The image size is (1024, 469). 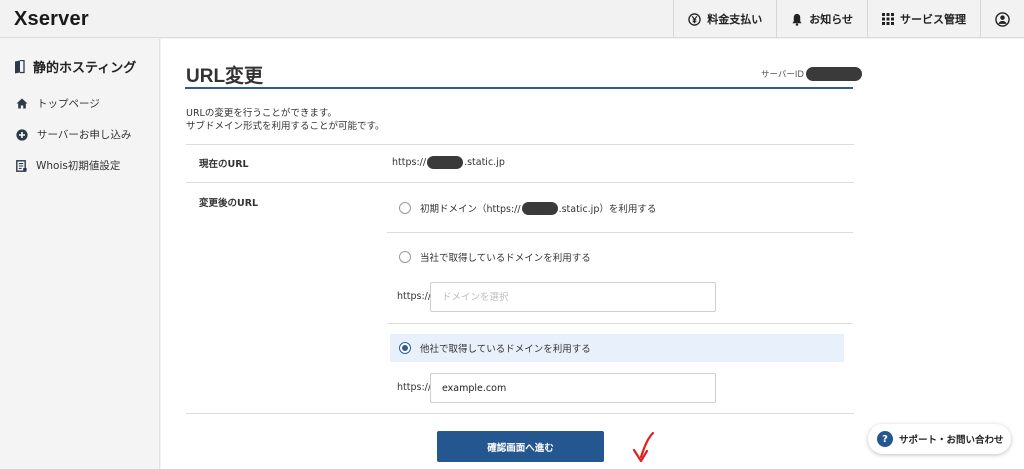 I want to click on user-icon, so click(x=1002, y=19).